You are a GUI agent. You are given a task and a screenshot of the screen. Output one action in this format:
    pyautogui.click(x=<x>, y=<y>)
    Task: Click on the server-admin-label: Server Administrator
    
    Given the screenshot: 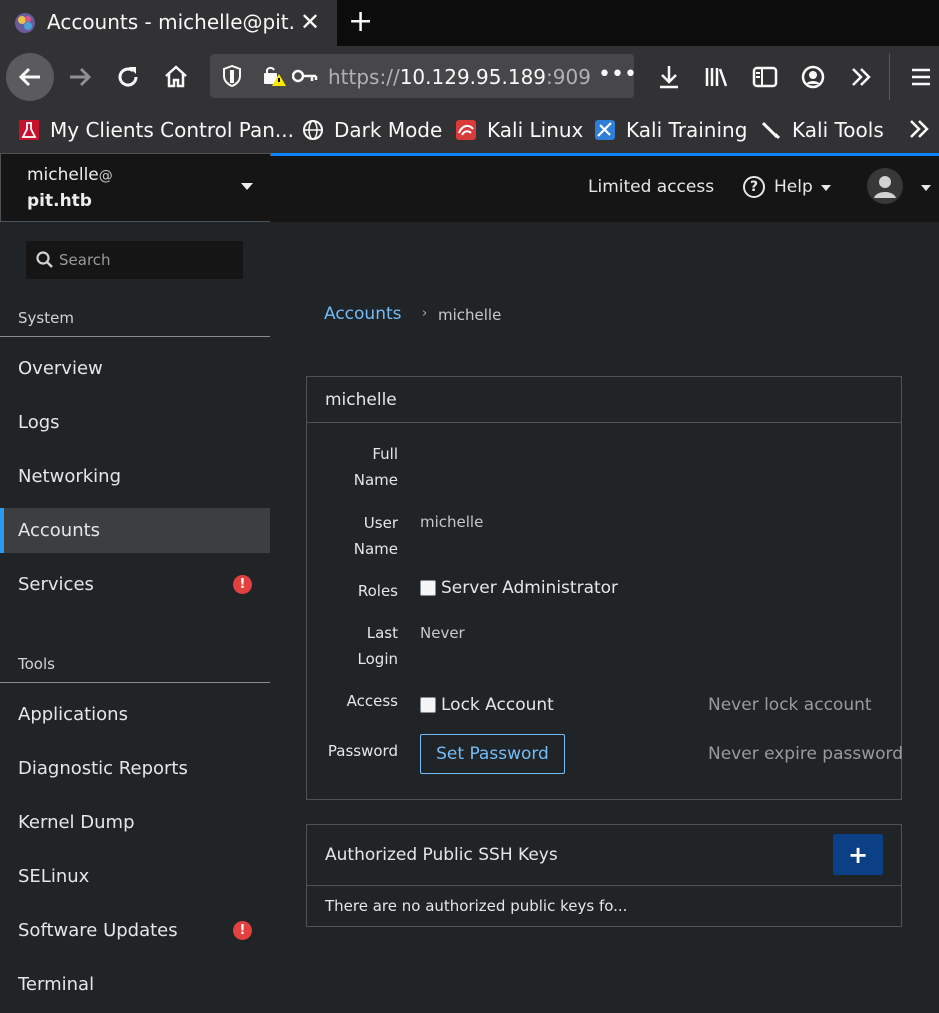 What is the action you would take?
    pyautogui.click(x=530, y=588)
    